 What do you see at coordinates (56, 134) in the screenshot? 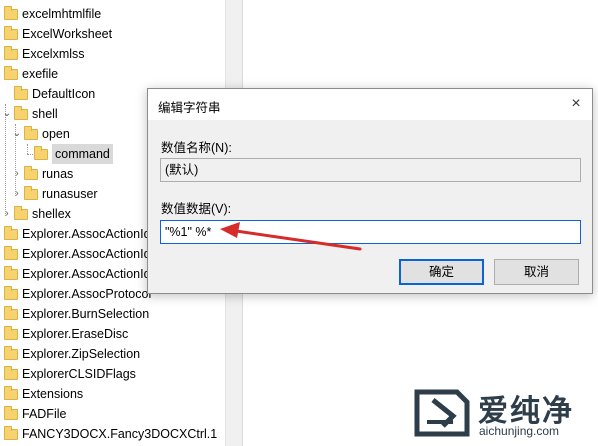
I see `tree-item-label: open` at bounding box center [56, 134].